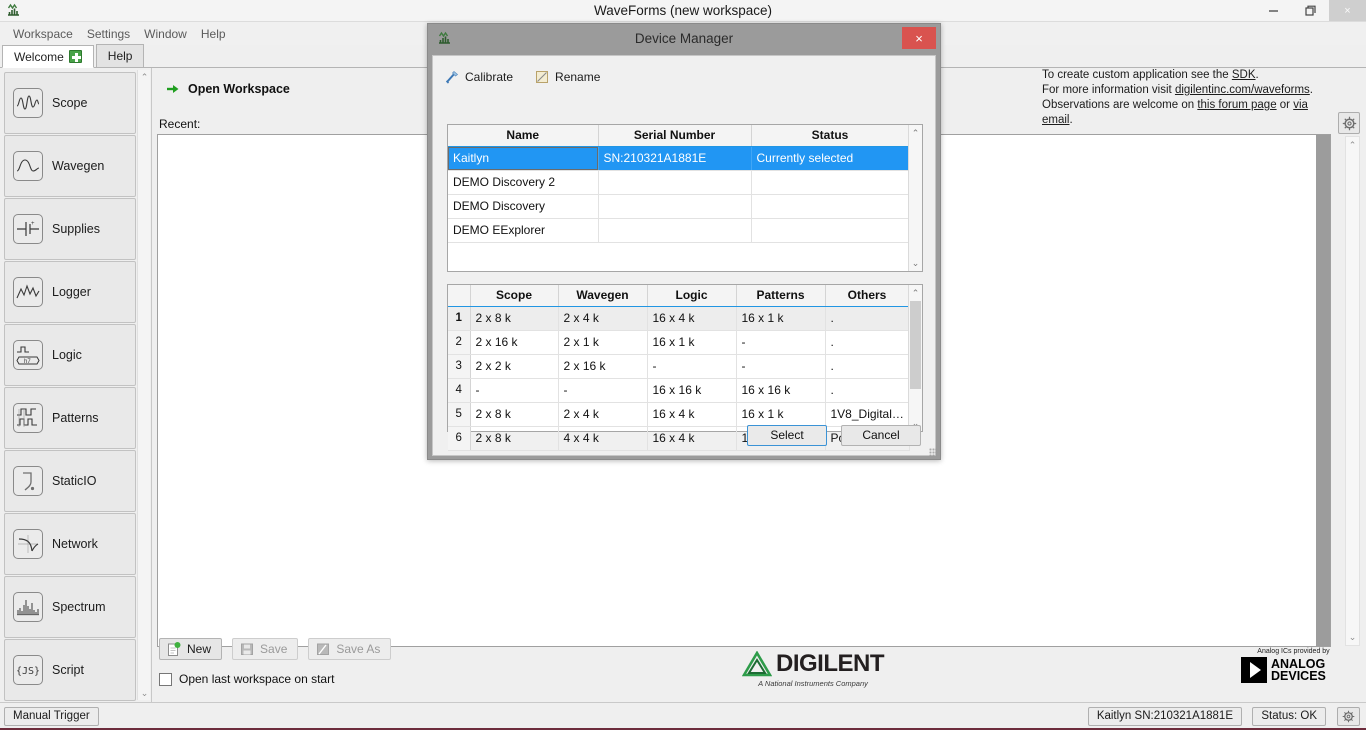 This screenshot has height=730, width=1366. Describe the element at coordinates (479, 77) in the screenshot. I see `calibrate-button: Calibrate` at that location.